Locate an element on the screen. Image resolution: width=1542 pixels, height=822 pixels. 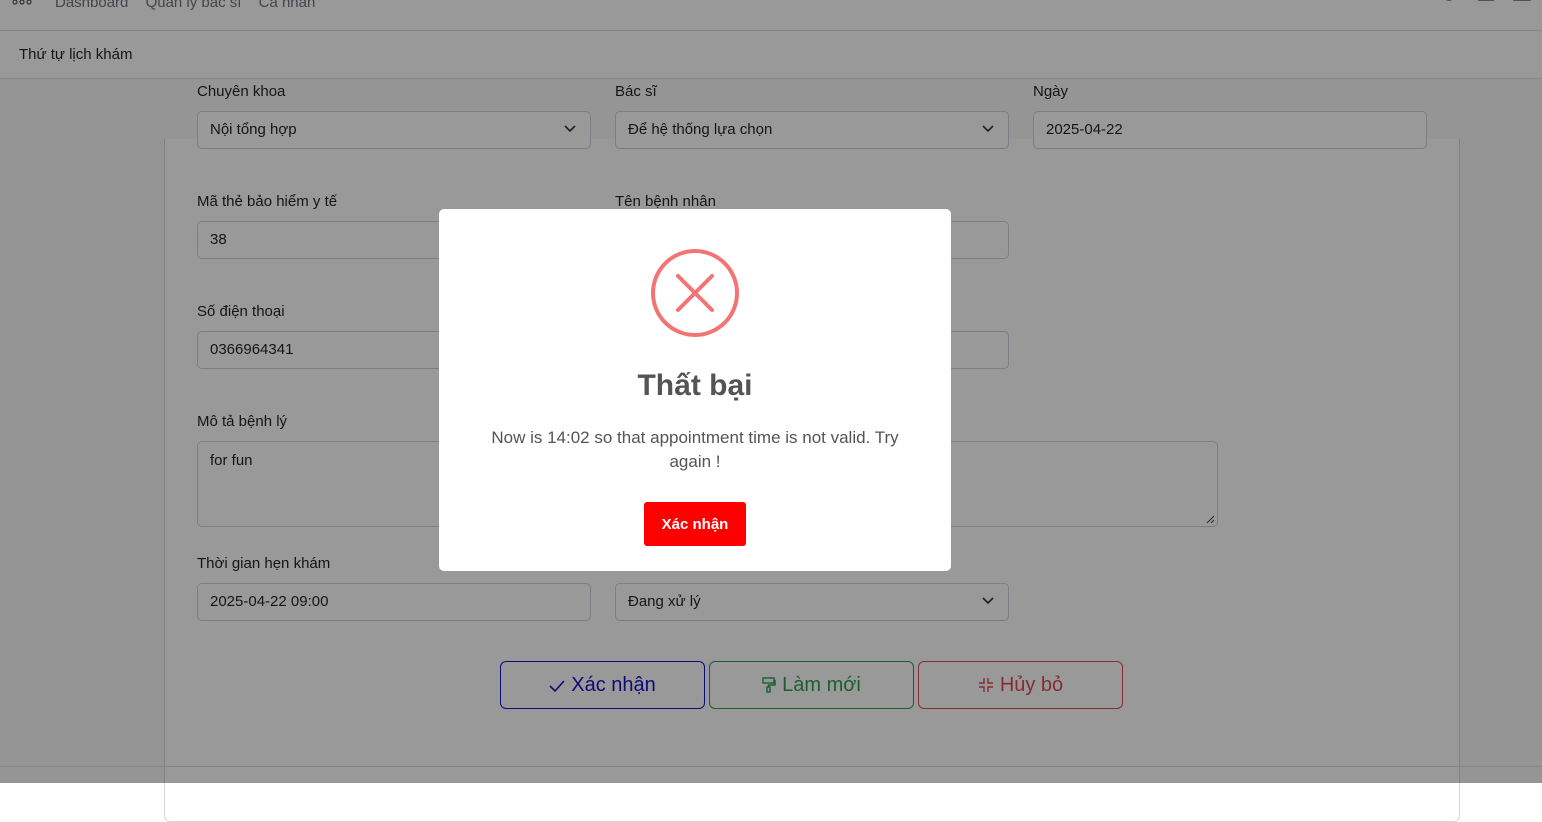
error-x-icon is located at coordinates (695, 293).